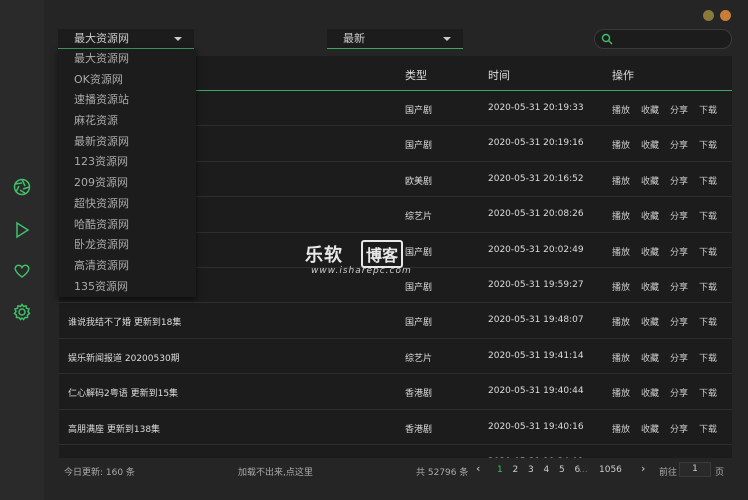 Image resolution: width=748 pixels, height=500 pixels. What do you see at coordinates (668, 473) in the screenshot?
I see `goto-label: 前往` at bounding box center [668, 473].